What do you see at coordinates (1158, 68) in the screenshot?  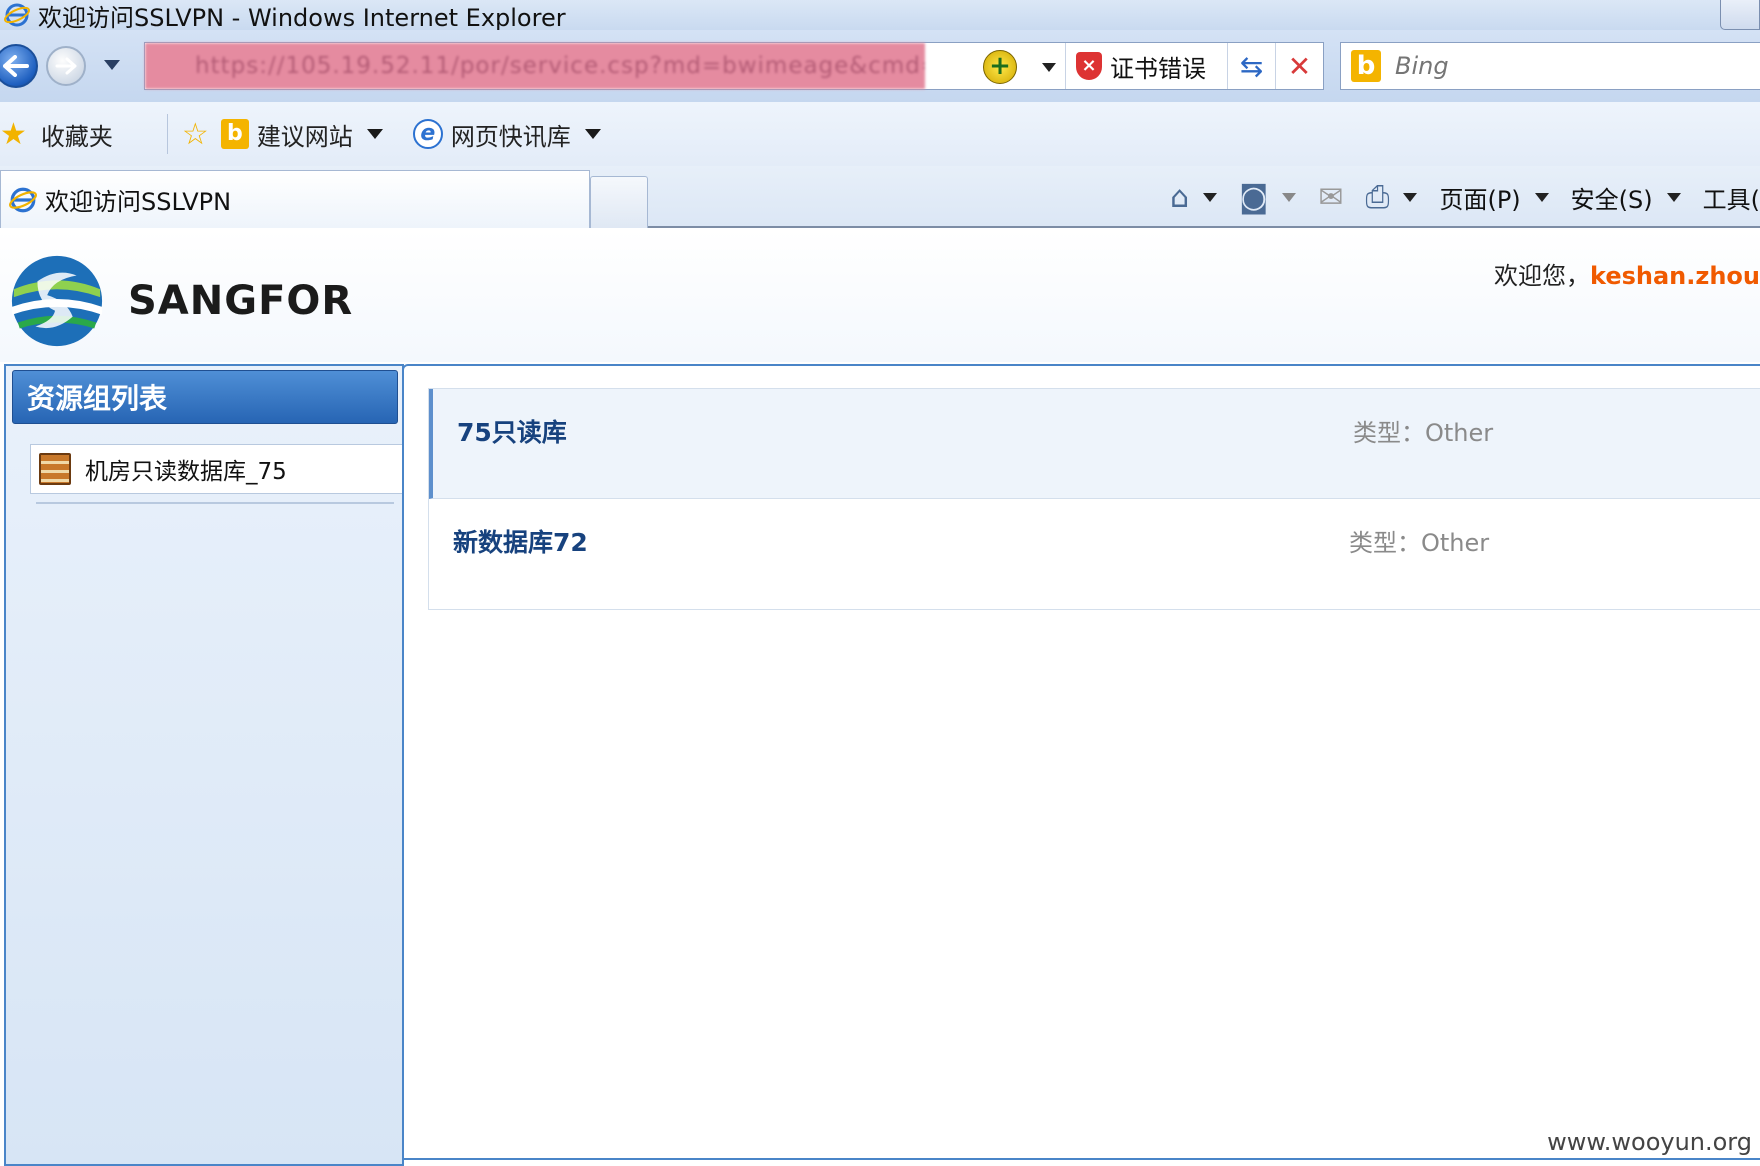 I see `certificate-error-label: 证书错误` at bounding box center [1158, 68].